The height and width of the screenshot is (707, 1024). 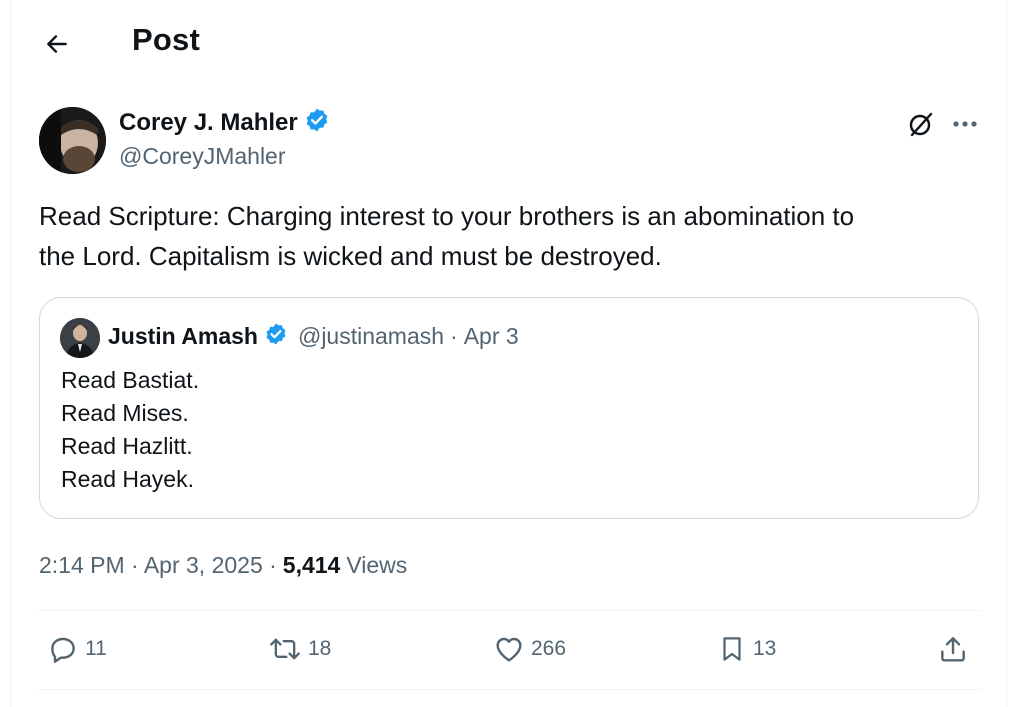 I want to click on author-name: Corey J. Mahler, so click(x=208, y=123).